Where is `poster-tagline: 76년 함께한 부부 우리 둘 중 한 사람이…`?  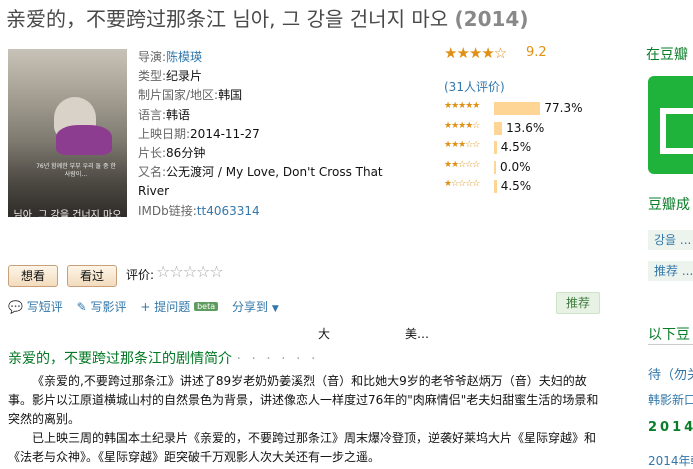
poster-tagline: 76년 함께한 부부 우리 둘 중 한 사람이… is located at coordinates (76, 170).